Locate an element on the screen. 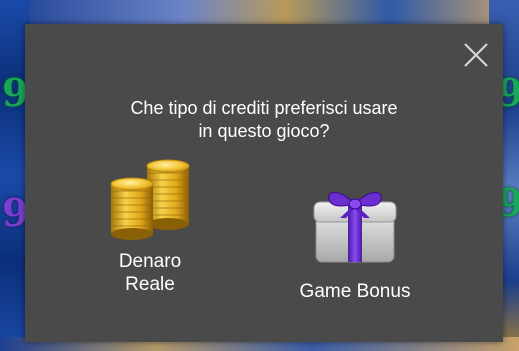 Image resolution: width=519 pixels, height=351 pixels. gold-coins-icon is located at coordinates (150, 199).